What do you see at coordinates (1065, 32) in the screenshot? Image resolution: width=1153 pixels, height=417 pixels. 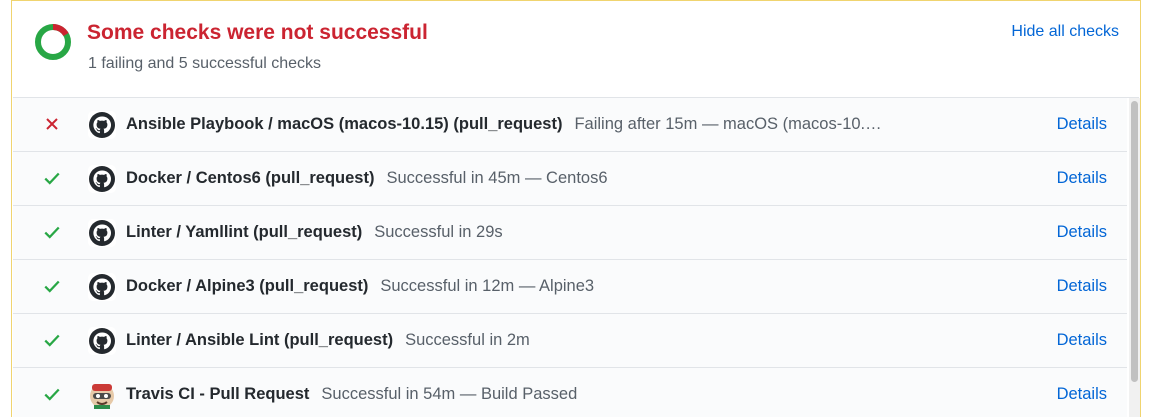 I see `hide-all-checks-link: Hide all checks` at bounding box center [1065, 32].